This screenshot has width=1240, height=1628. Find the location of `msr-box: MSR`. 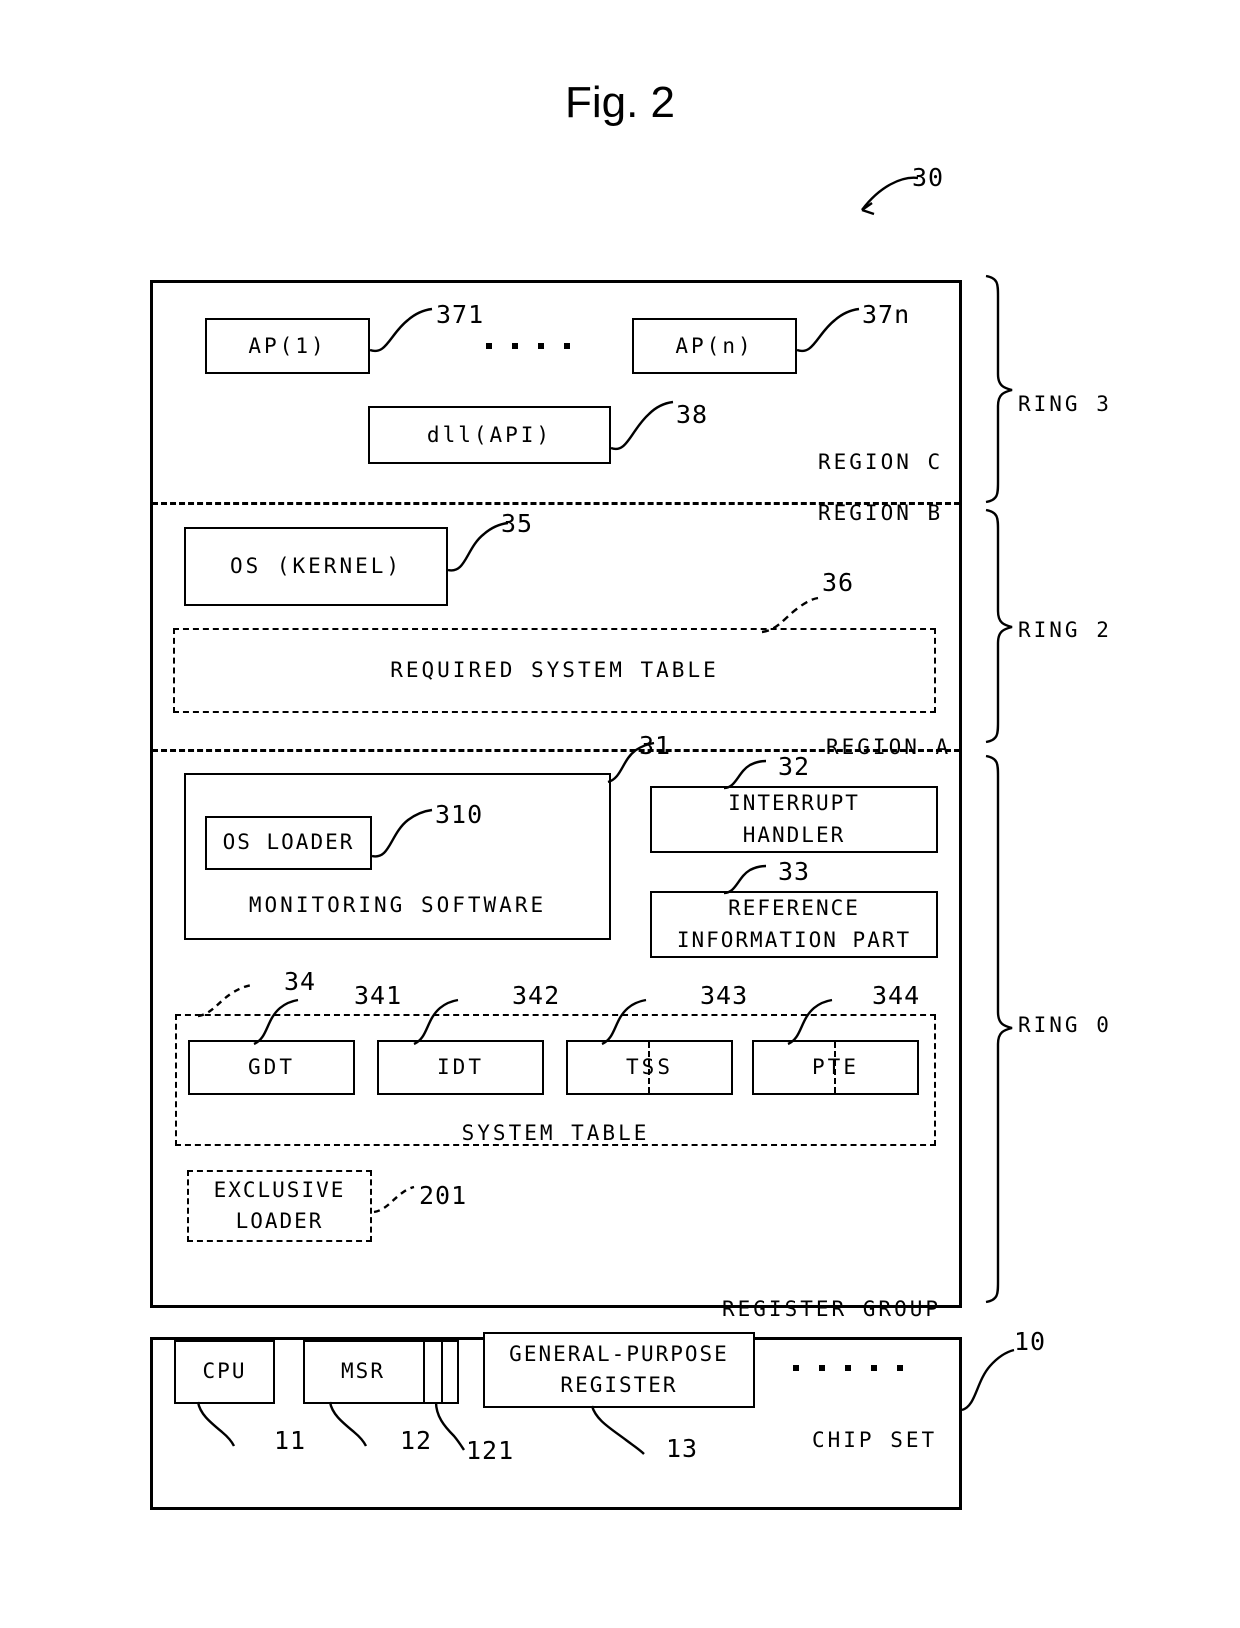

msr-box: MSR is located at coordinates (381, 1372).